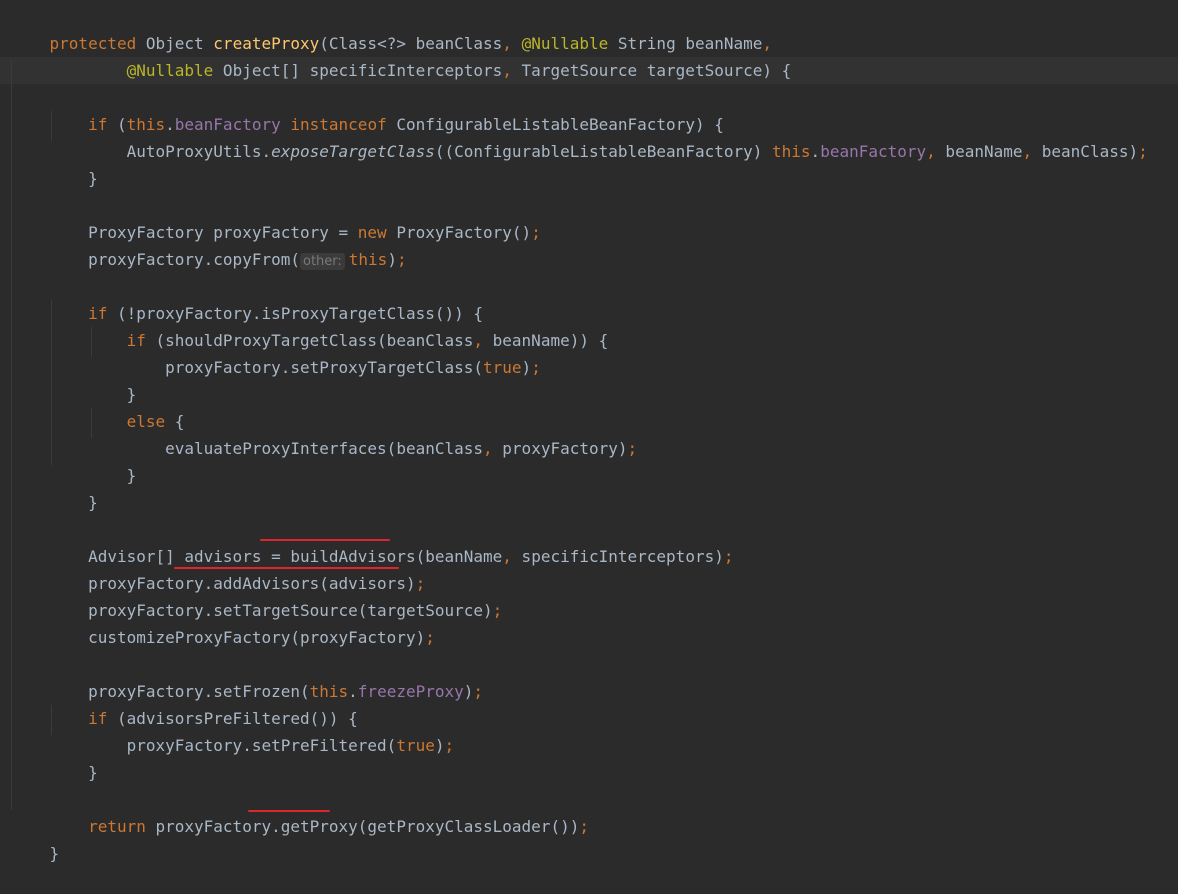  I want to click on code-token: return, so click(117, 826).